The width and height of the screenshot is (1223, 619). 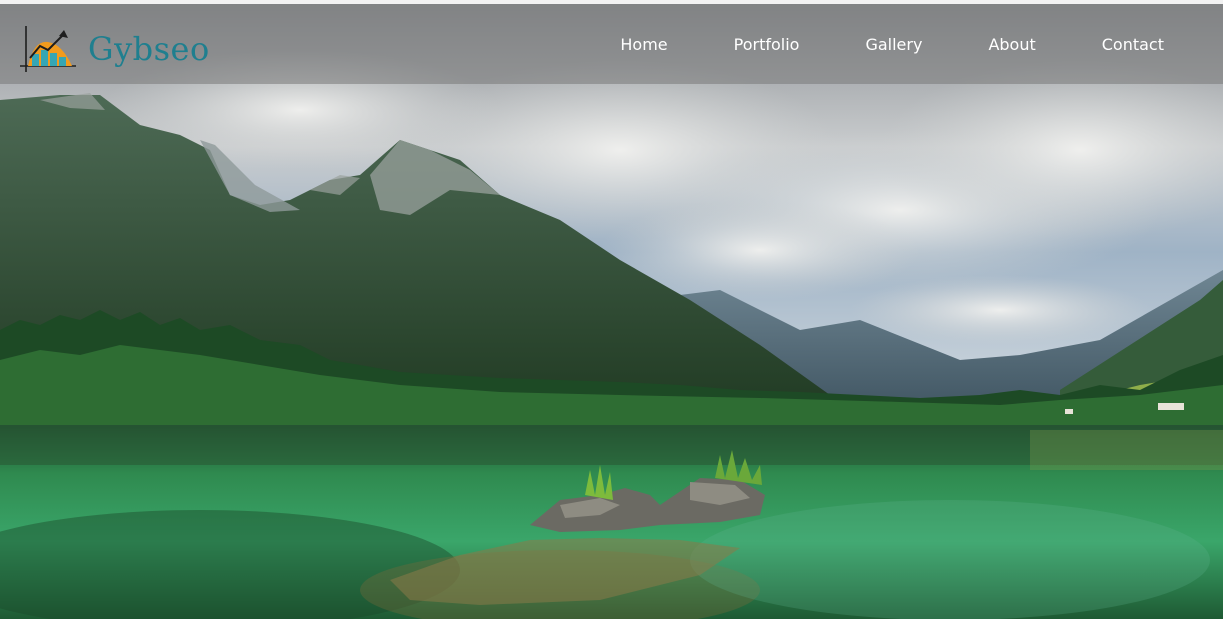 I want to click on nav-item-contact: Contact, so click(x=1146, y=44).